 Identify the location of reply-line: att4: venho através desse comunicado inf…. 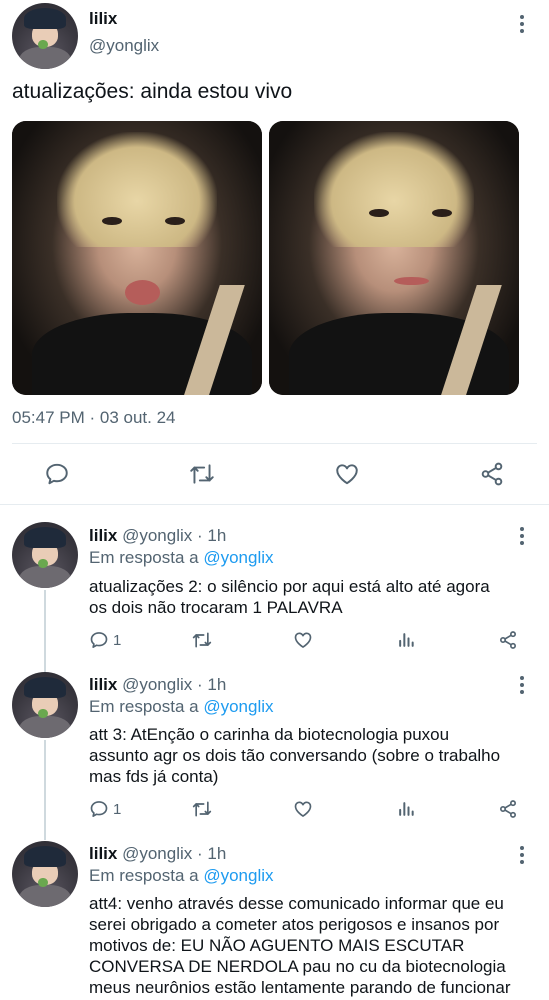
(296, 903).